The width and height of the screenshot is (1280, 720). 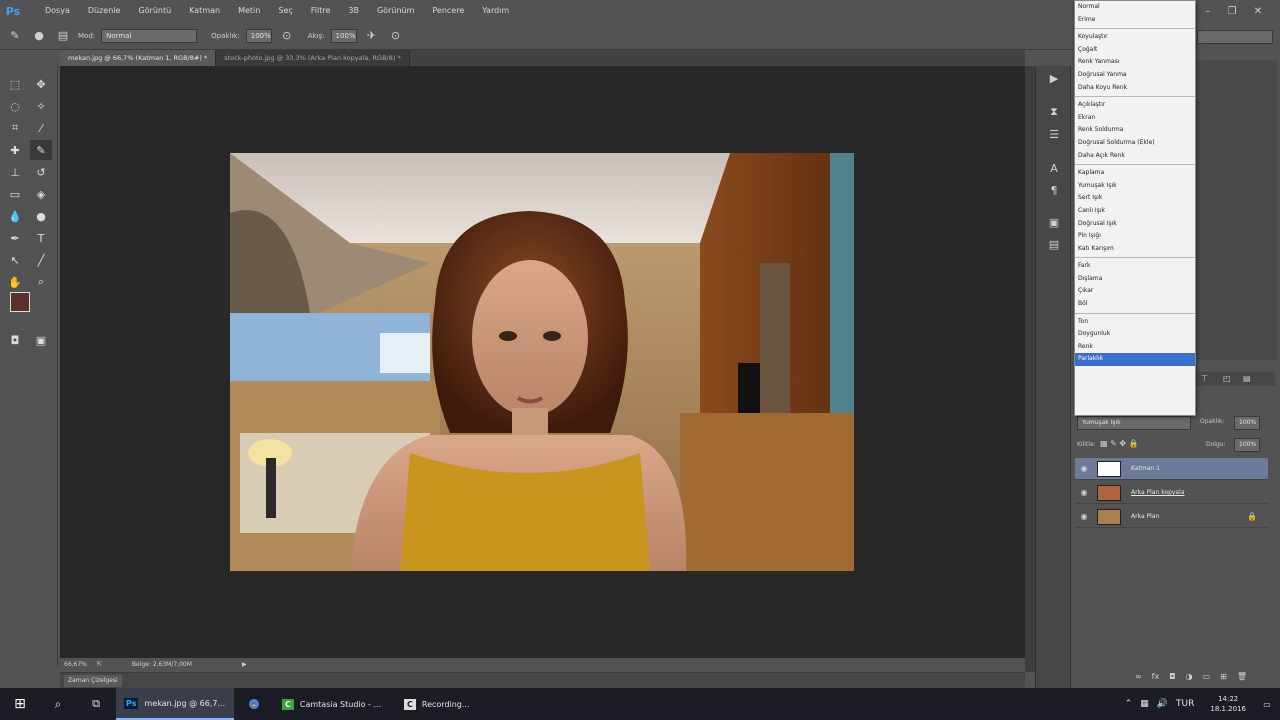 I want to click on airbrush-icon: ✈, so click(x=372, y=36).